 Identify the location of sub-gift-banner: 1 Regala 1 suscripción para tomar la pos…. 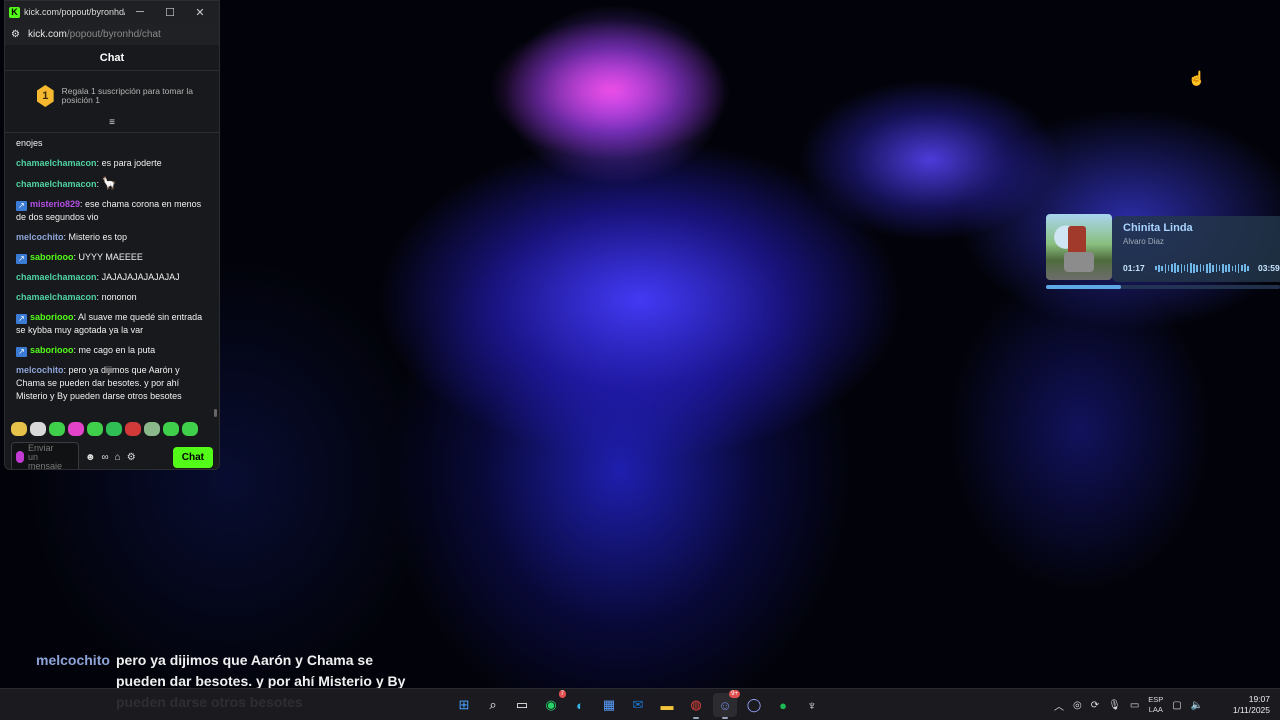
(112, 94).